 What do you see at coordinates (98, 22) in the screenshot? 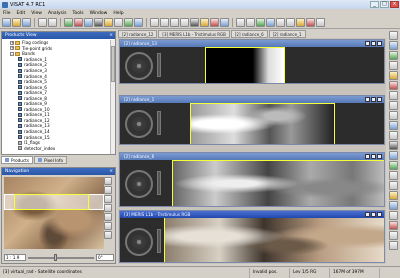
I see `histogram-icon` at bounding box center [98, 22].